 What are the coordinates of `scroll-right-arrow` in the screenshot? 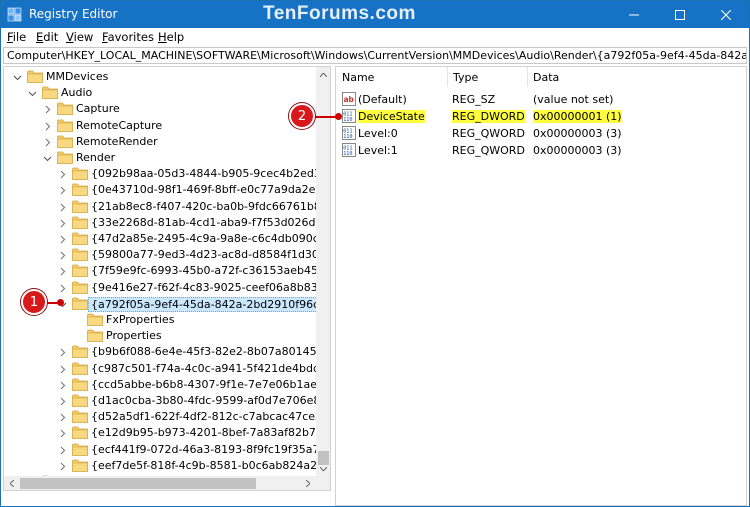 It's located at (307, 483).